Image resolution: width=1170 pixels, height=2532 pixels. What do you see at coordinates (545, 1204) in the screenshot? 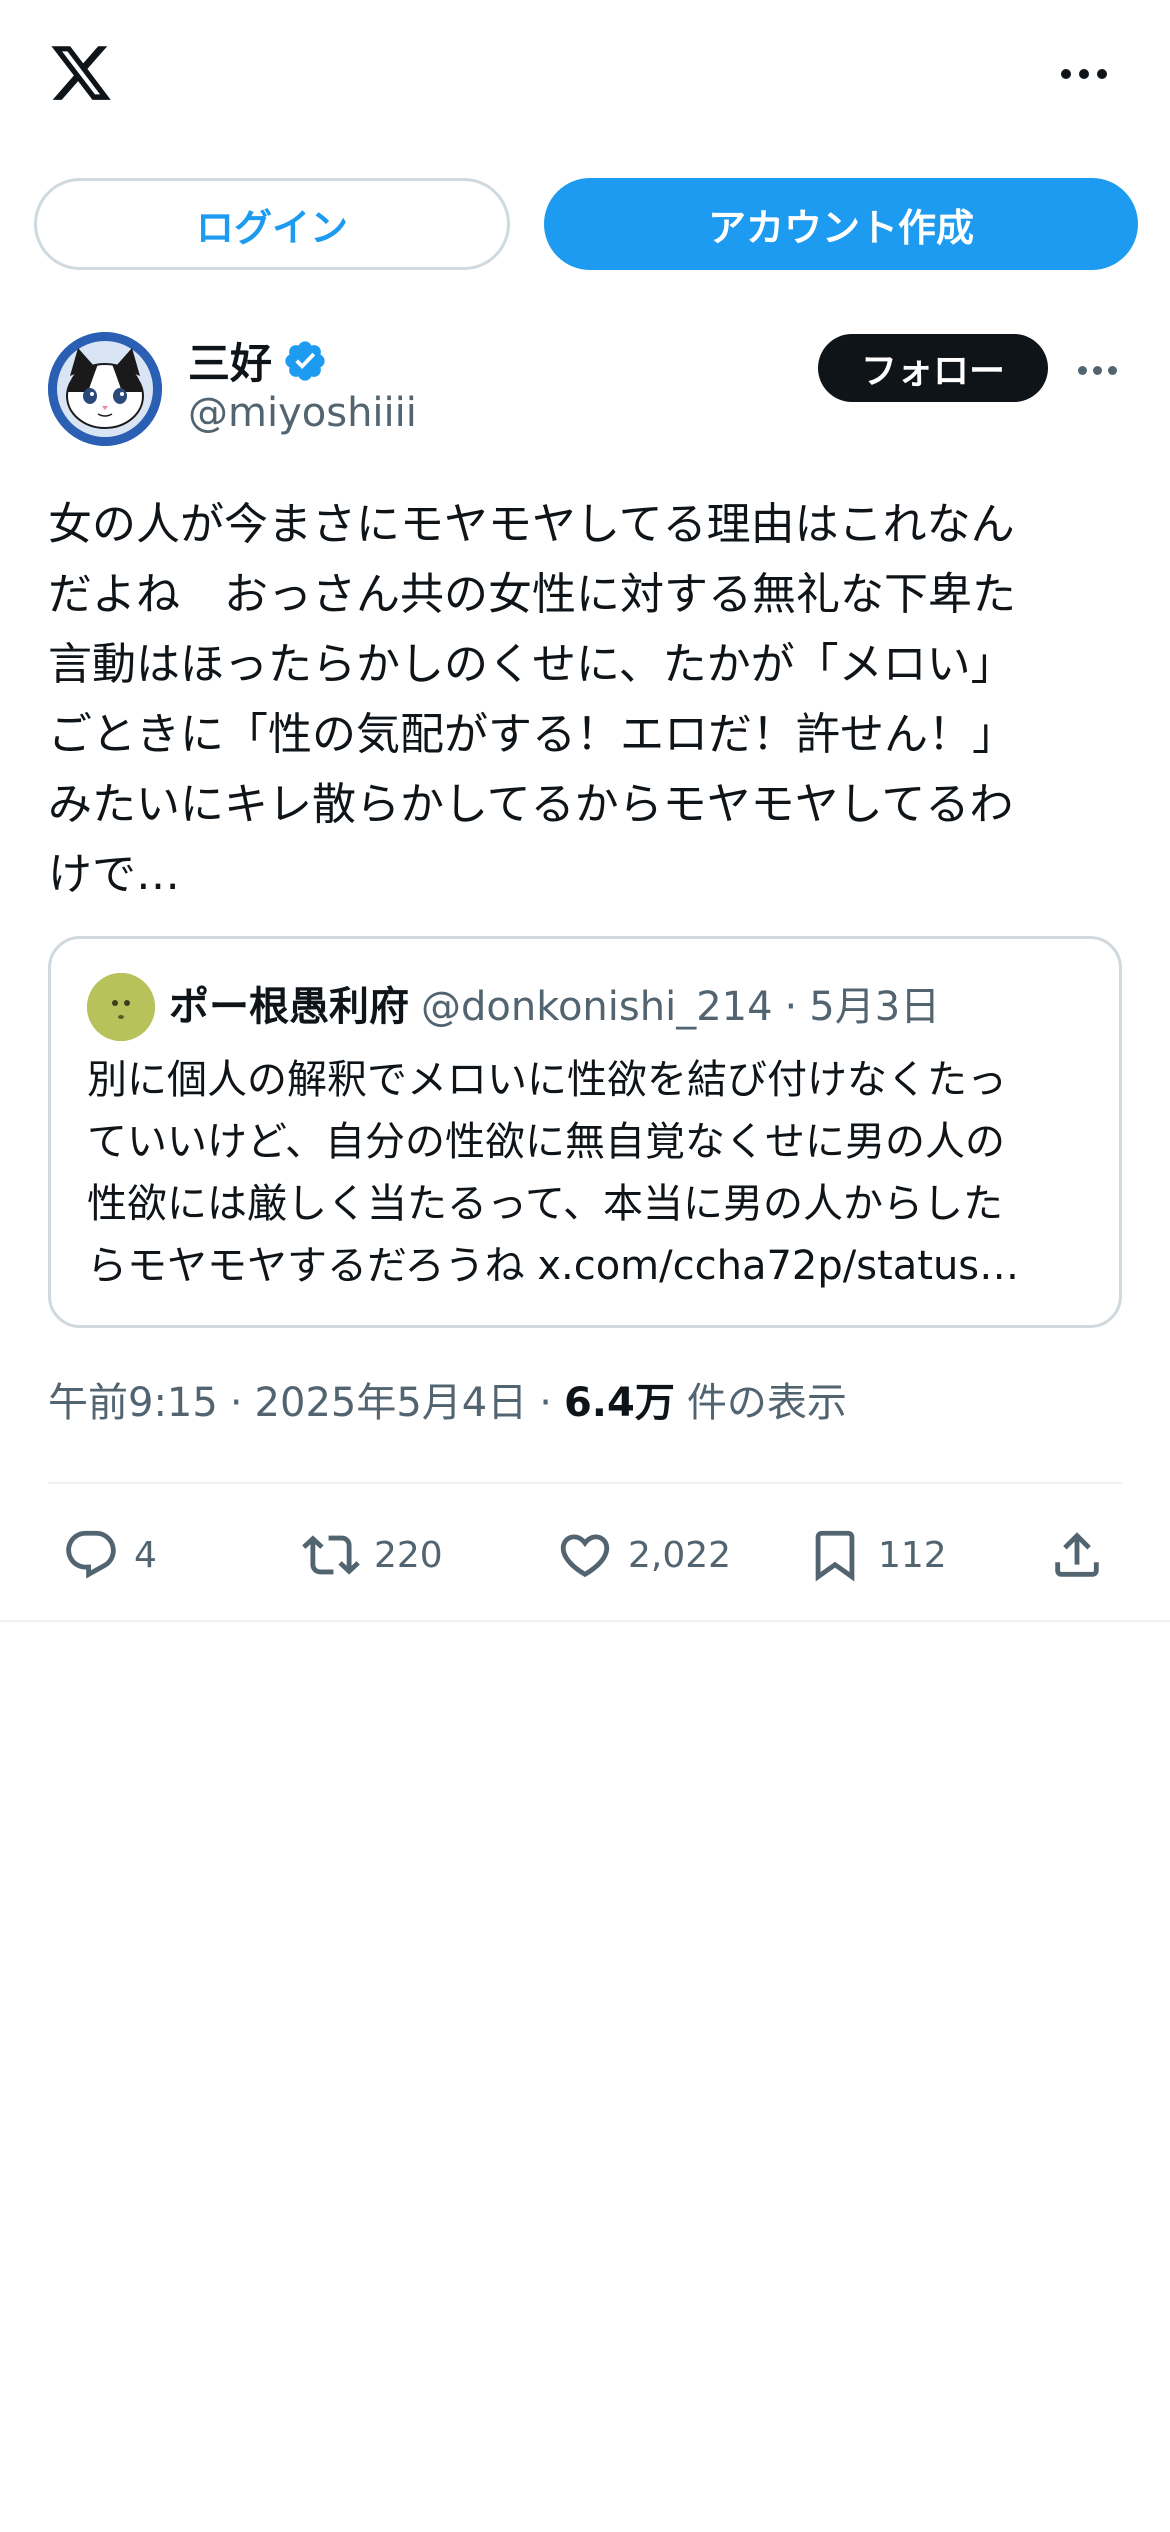
I see `quote-text-line: 性欲には厳しく当たるって、本当に男の人からした` at bounding box center [545, 1204].